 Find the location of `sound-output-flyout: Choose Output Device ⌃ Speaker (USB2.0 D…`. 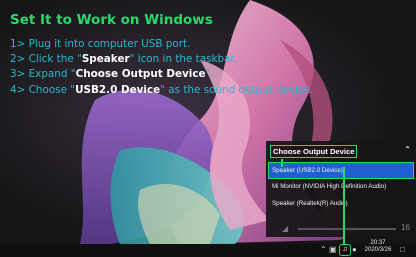

sound-output-flyout: Choose Output Device ⌃ Speaker (USB2.0 D… is located at coordinates (341, 189).